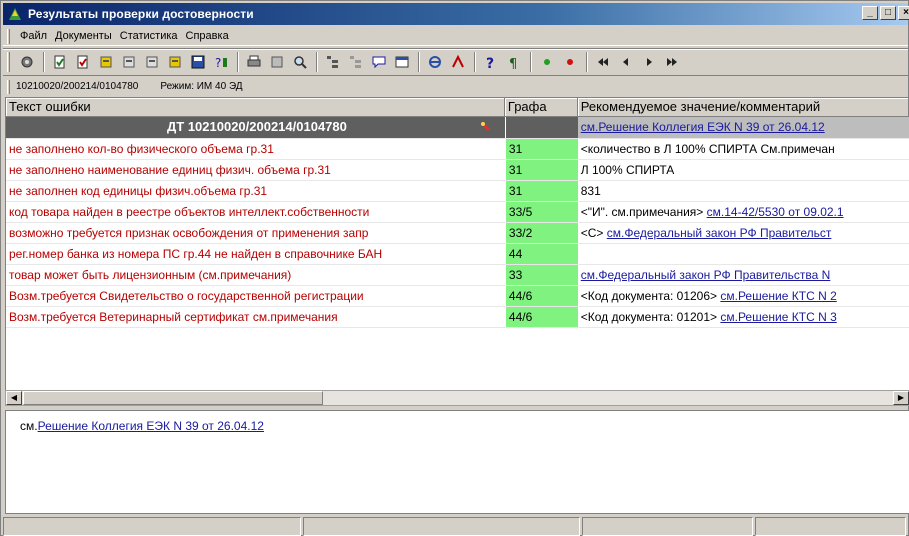 The height and width of the screenshot is (536, 909). What do you see at coordinates (106, 62) in the screenshot?
I see `book-icon` at bounding box center [106, 62].